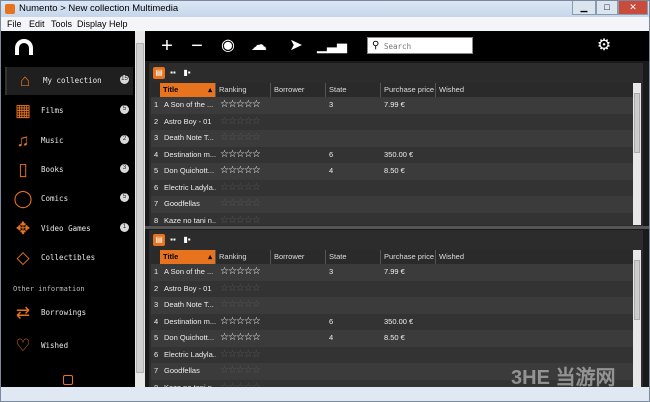 This screenshot has height=402, width=650. What do you see at coordinates (584, 8) in the screenshot?
I see `minimize-button: ▁` at bounding box center [584, 8].